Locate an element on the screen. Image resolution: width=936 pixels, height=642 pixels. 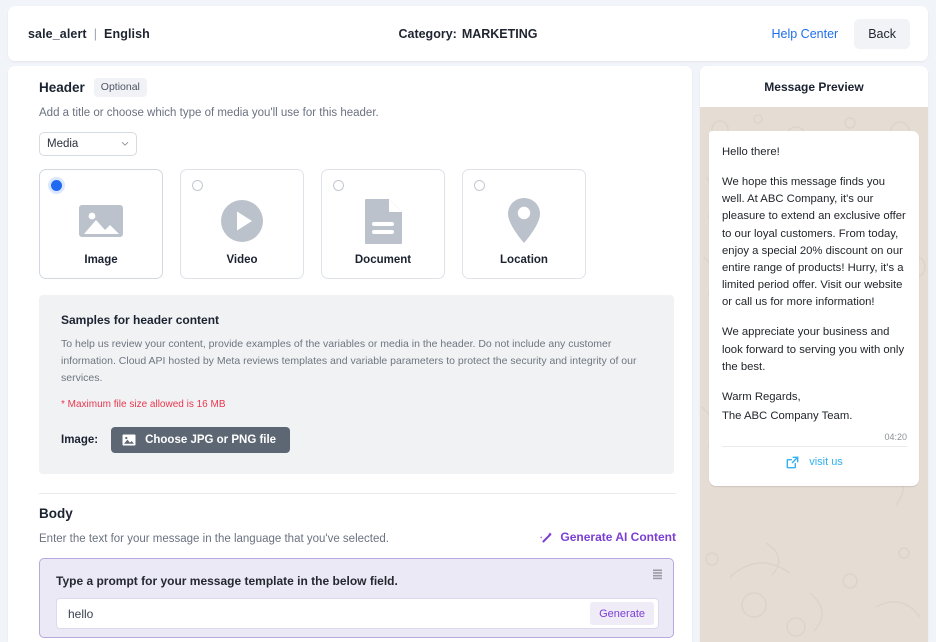
media-option-document: Document is located at coordinates (383, 224).